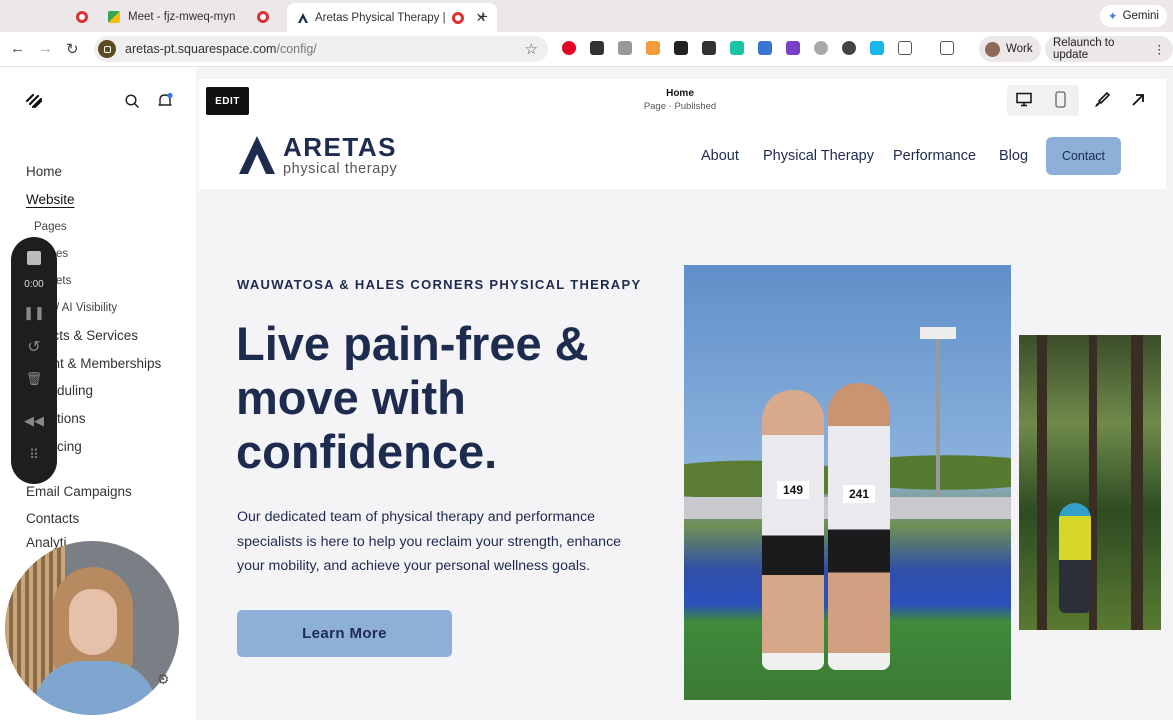  I want to click on sidebar-item-contacts: Contacts, so click(52, 518).